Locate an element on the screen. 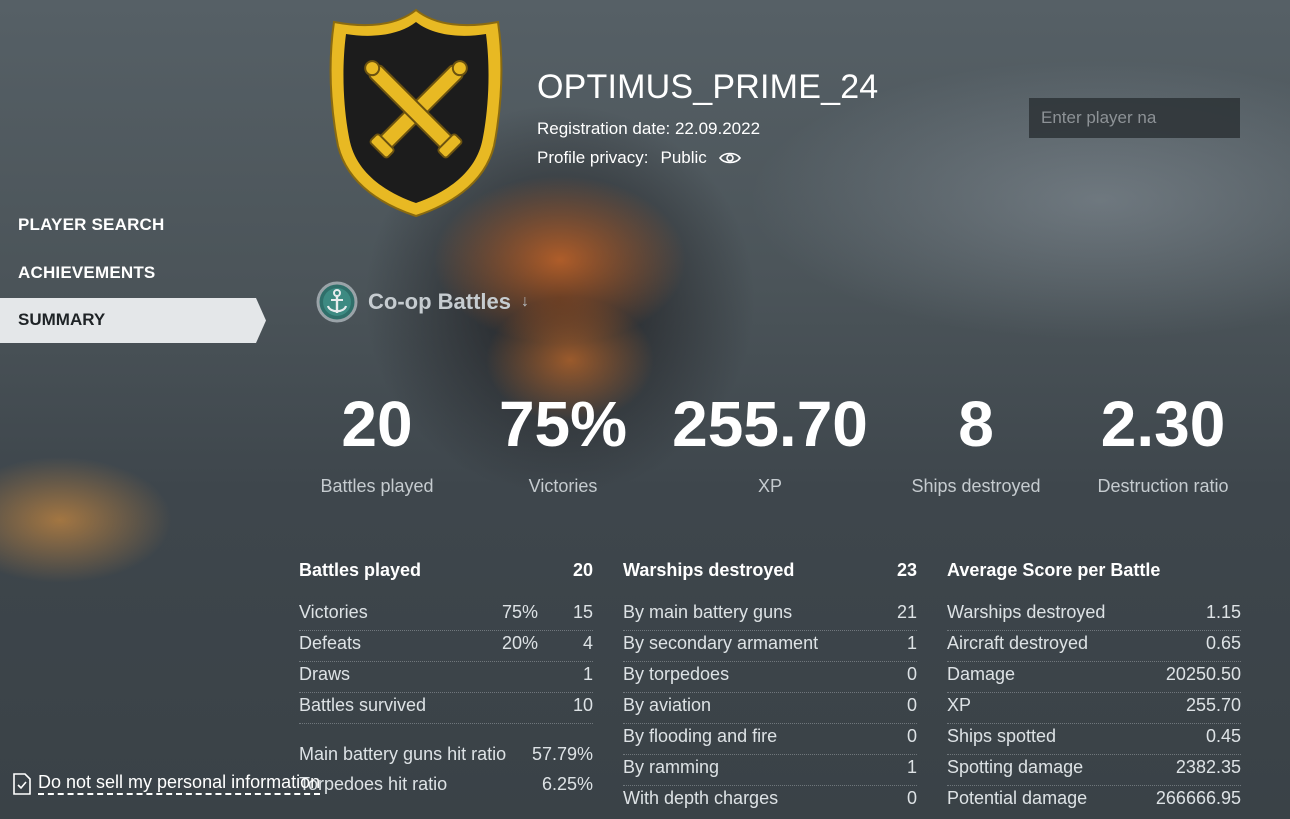 The width and height of the screenshot is (1290, 819). stat-value: 8 is located at coordinates (976, 424).